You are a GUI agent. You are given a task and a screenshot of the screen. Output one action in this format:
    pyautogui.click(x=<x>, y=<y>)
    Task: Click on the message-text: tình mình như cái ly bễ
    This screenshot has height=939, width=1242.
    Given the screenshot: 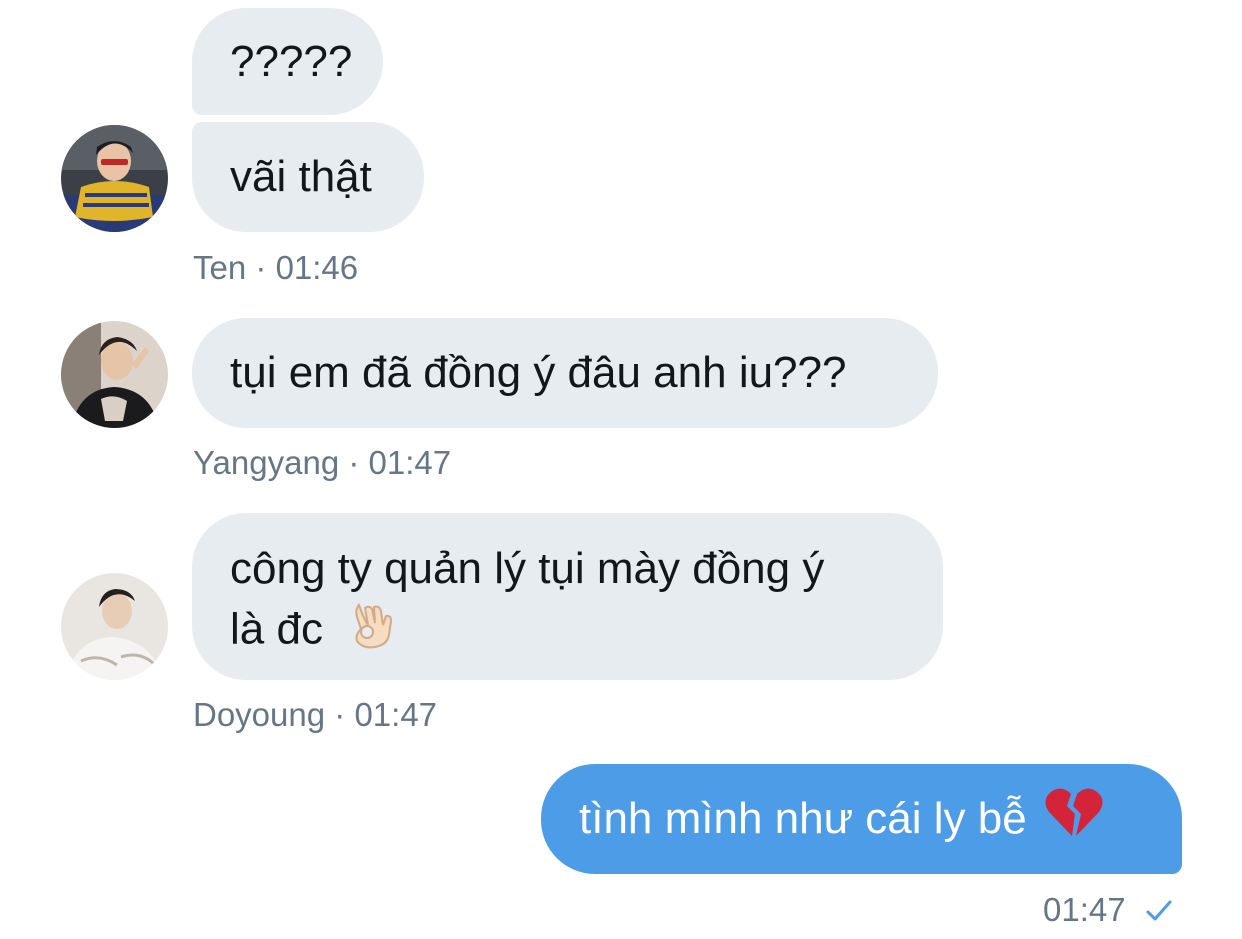 What is the action you would take?
    pyautogui.click(x=803, y=818)
    